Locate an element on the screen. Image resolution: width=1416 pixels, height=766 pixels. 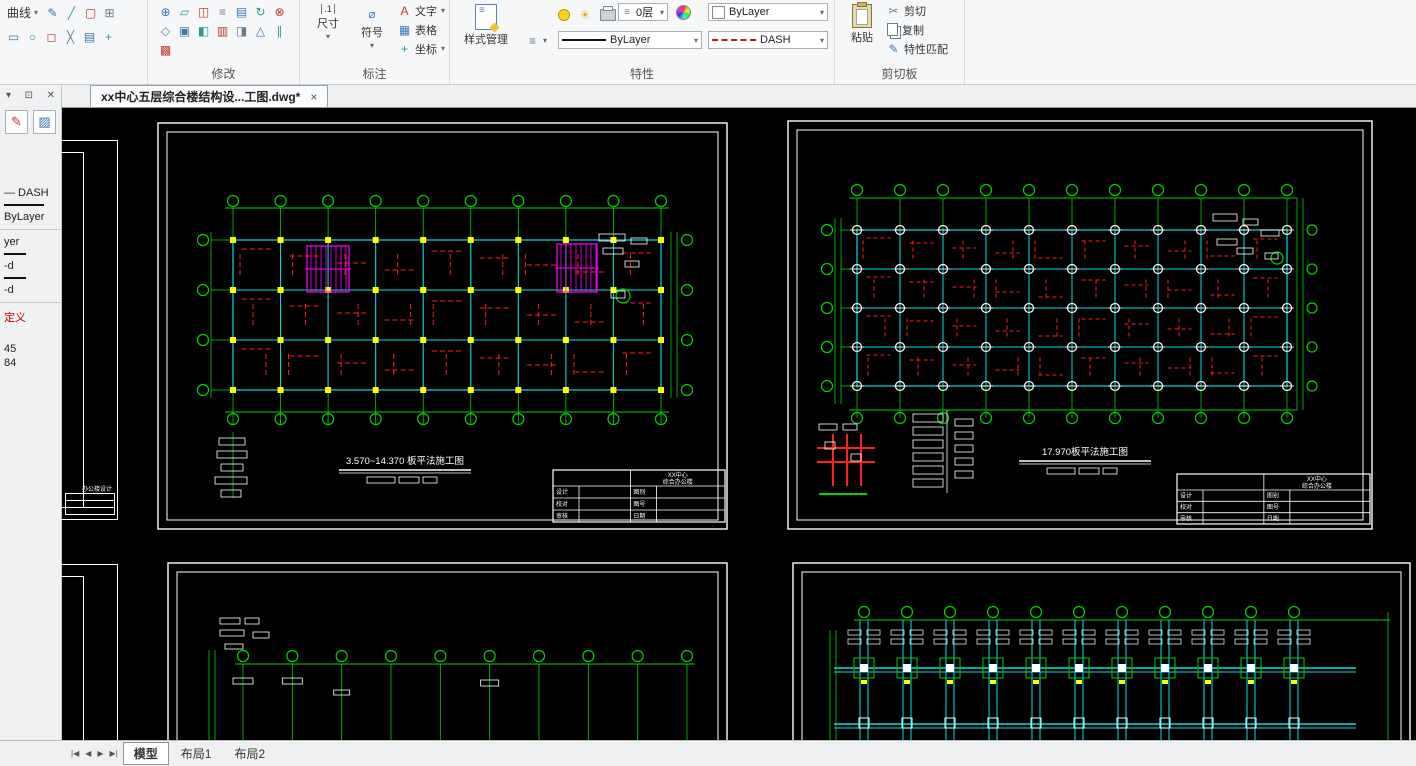
palette-edit-linetype-button: ✎ is located at coordinates (16, 122).